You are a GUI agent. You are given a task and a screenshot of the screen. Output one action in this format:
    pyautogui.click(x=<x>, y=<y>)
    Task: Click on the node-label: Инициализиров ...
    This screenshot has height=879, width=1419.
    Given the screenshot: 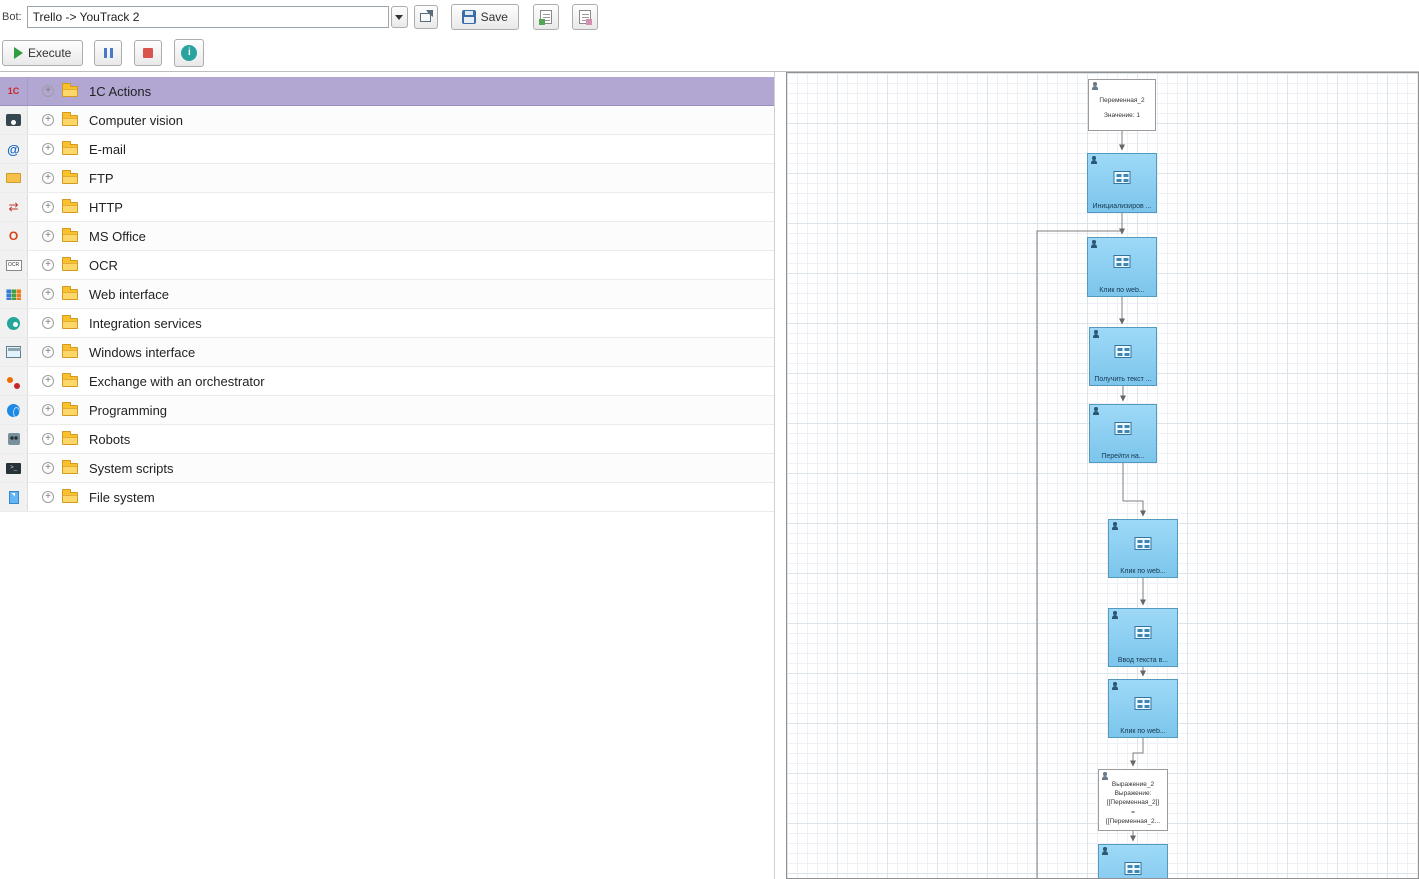 What is the action you would take?
    pyautogui.click(x=1122, y=206)
    